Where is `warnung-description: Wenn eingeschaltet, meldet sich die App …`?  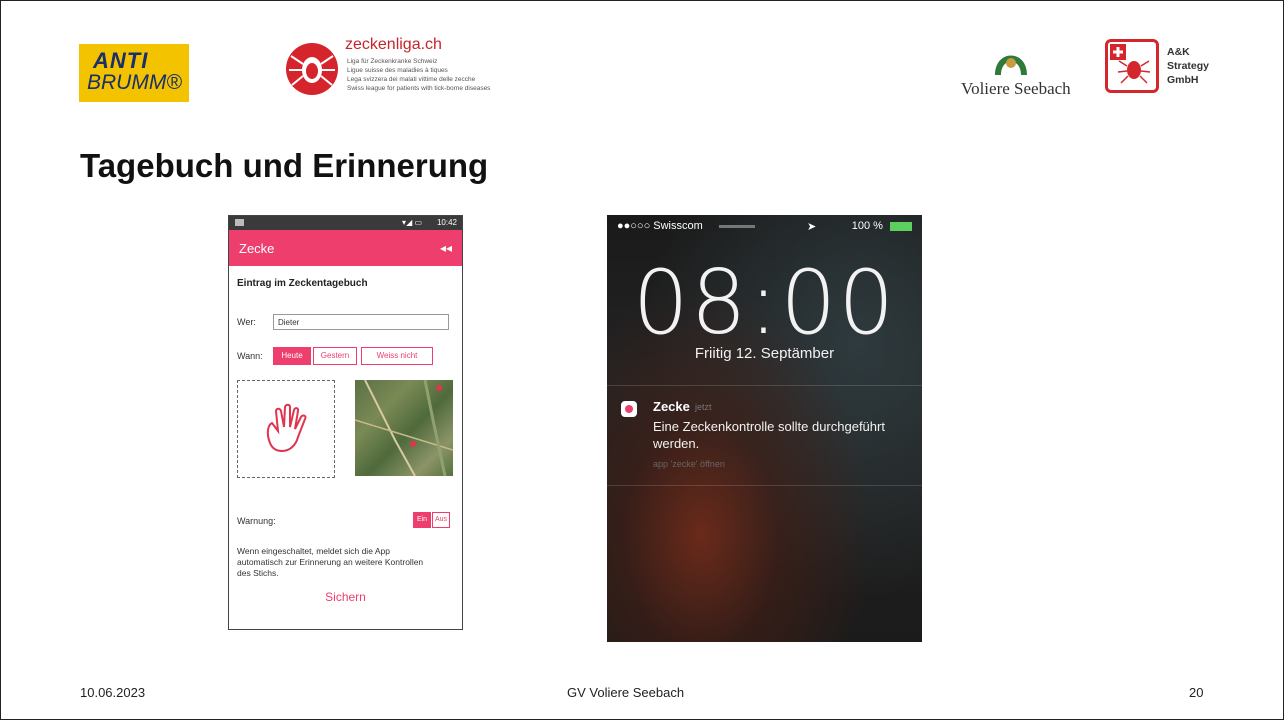
warnung-description: Wenn eingeschaltet, meldet sich die App … is located at coordinates (330, 562).